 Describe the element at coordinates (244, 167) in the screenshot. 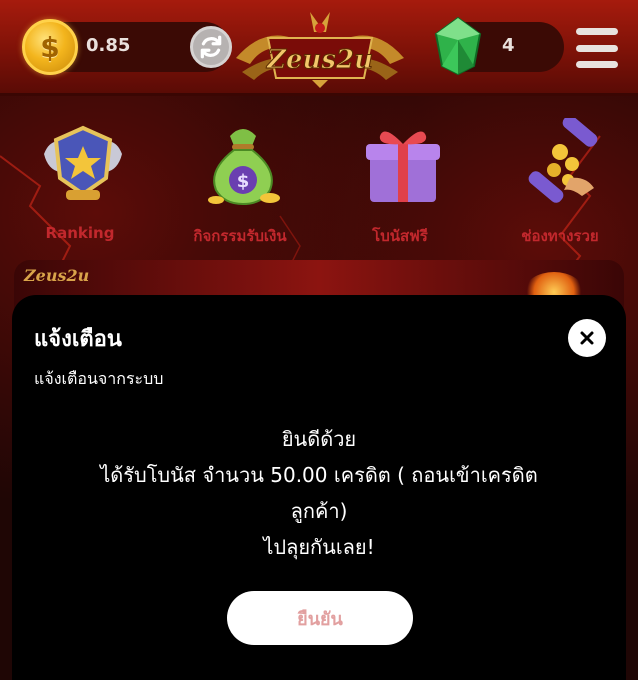

I see `money-bag-icon: $` at that location.